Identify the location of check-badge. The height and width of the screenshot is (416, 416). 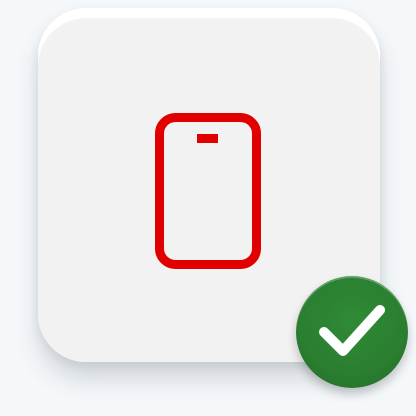
(352, 332).